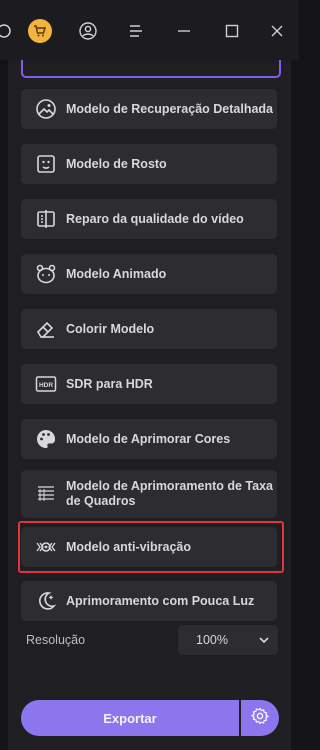  I want to click on model-item-animated: Modelo Animado, so click(149, 274).